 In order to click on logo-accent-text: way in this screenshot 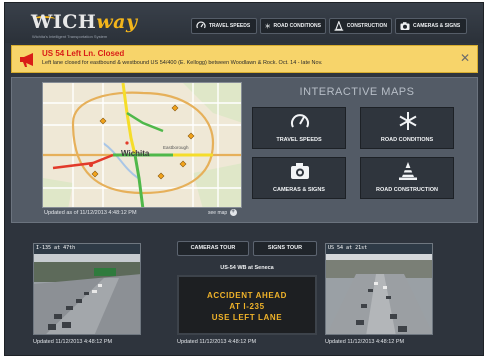, I will do `click(117, 22)`.